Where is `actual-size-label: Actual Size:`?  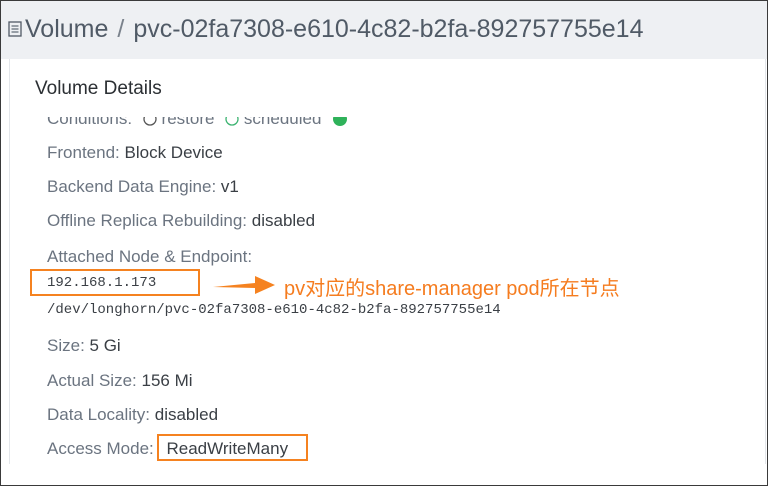 actual-size-label: Actual Size: is located at coordinates (92, 380).